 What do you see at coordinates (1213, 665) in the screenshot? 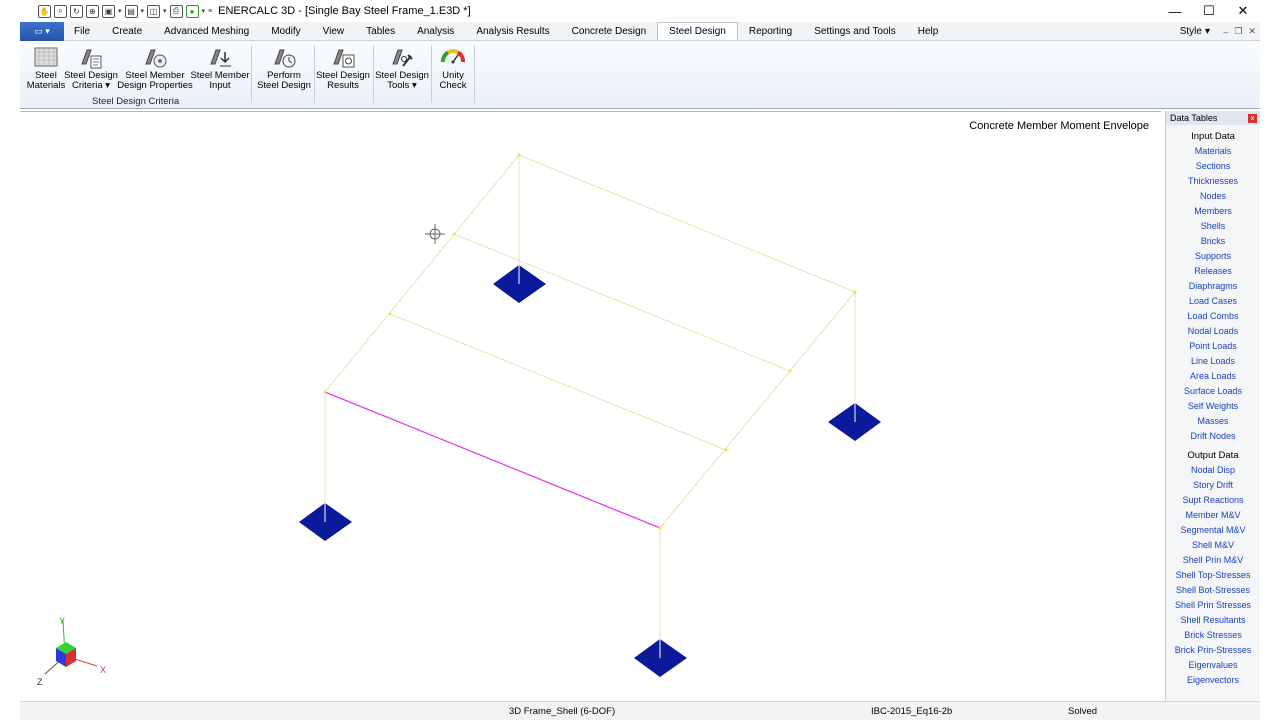
I see `data-table-link-eigenvalues: Eigenvalues` at bounding box center [1213, 665].